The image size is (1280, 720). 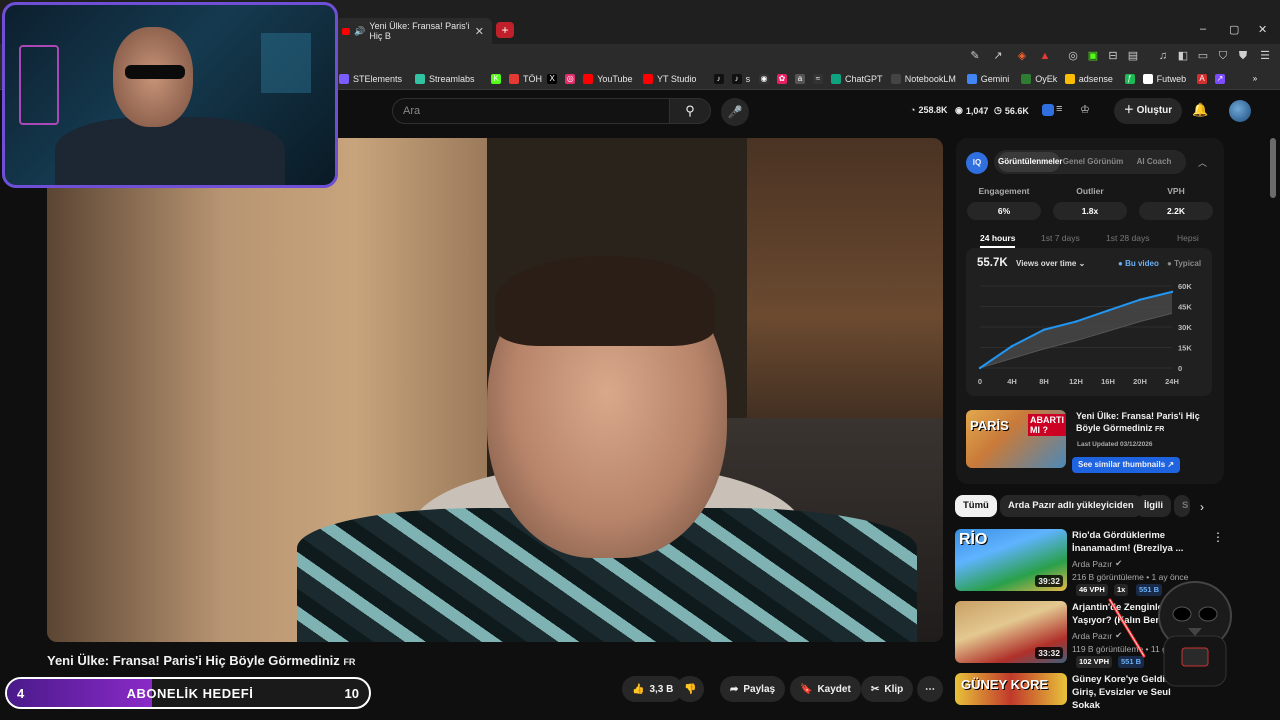 What do you see at coordinates (1085, 109) in the screenshot?
I see `award-icon: ♔` at bounding box center [1085, 109].